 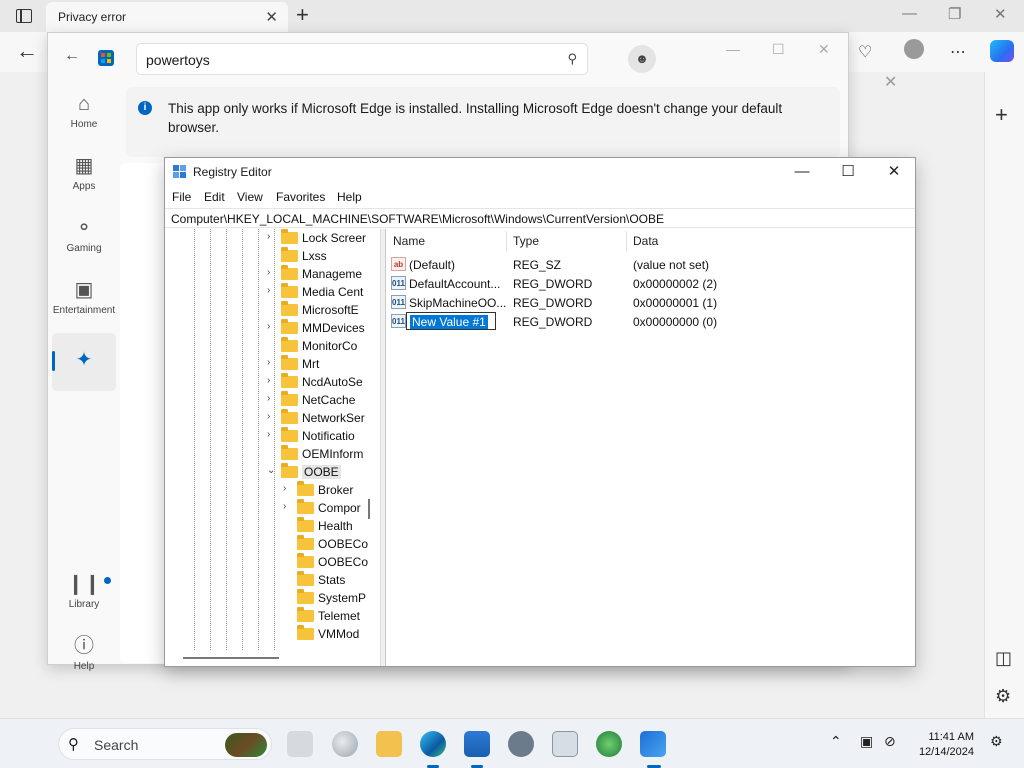 What do you see at coordinates (940, 745) in the screenshot?
I see `taskbar-clock: 11:41 AM 12/14/2024` at bounding box center [940, 745].